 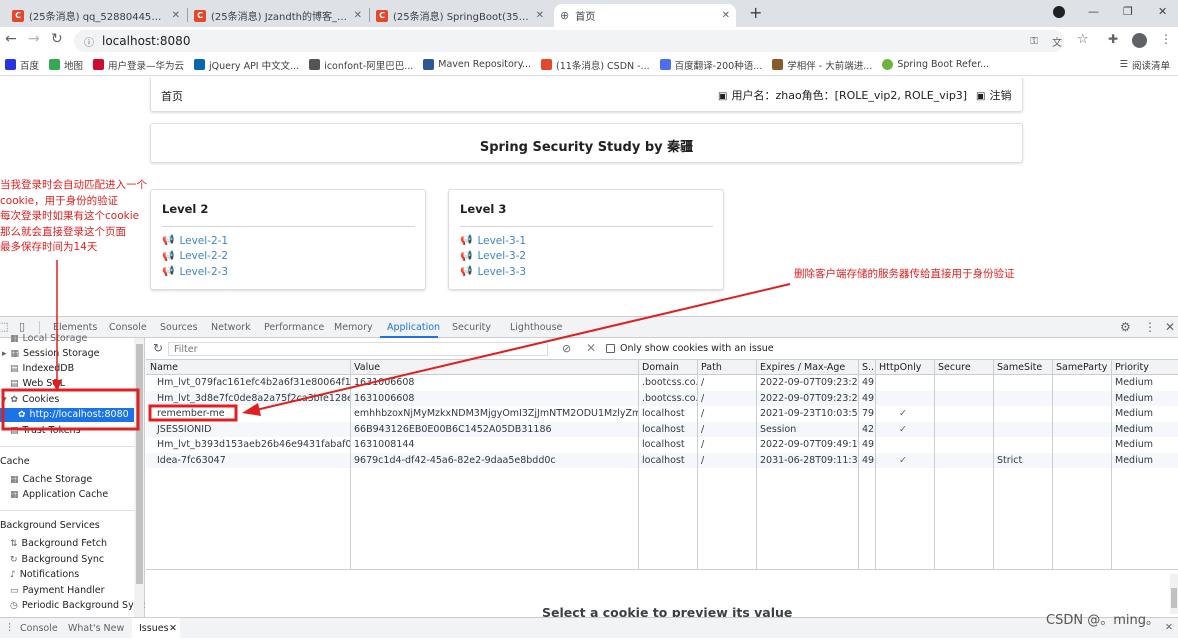 What do you see at coordinates (1113, 39) in the screenshot?
I see `extensions-icon: ✚` at bounding box center [1113, 39].